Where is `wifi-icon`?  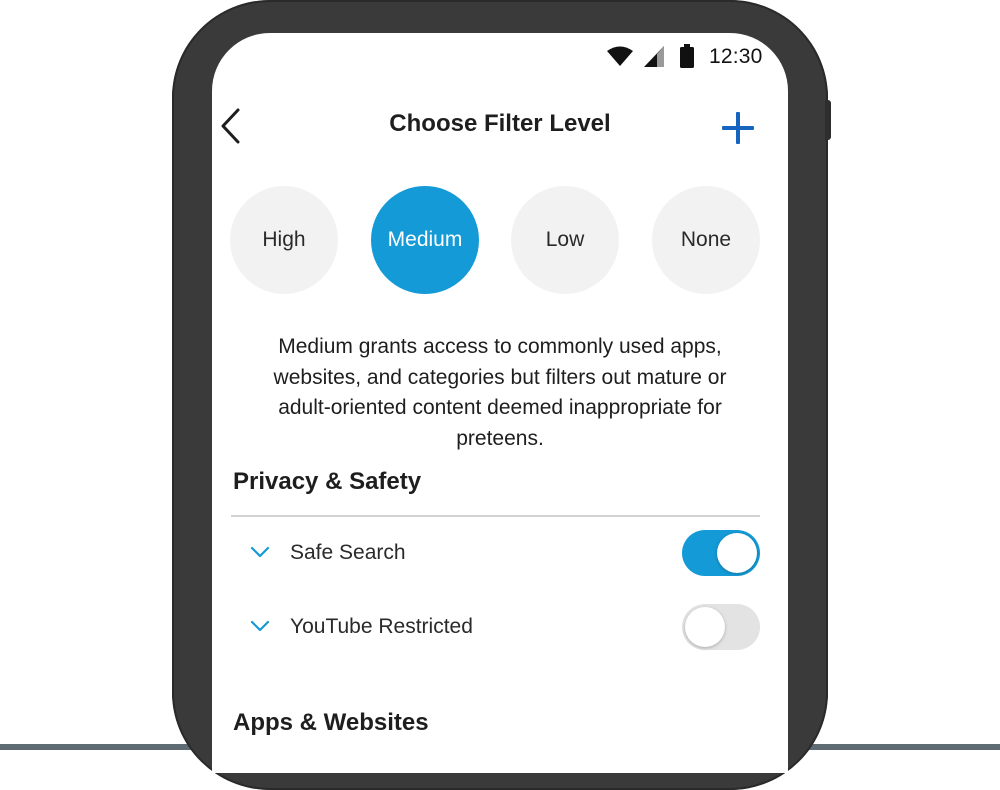
wifi-icon is located at coordinates (620, 56).